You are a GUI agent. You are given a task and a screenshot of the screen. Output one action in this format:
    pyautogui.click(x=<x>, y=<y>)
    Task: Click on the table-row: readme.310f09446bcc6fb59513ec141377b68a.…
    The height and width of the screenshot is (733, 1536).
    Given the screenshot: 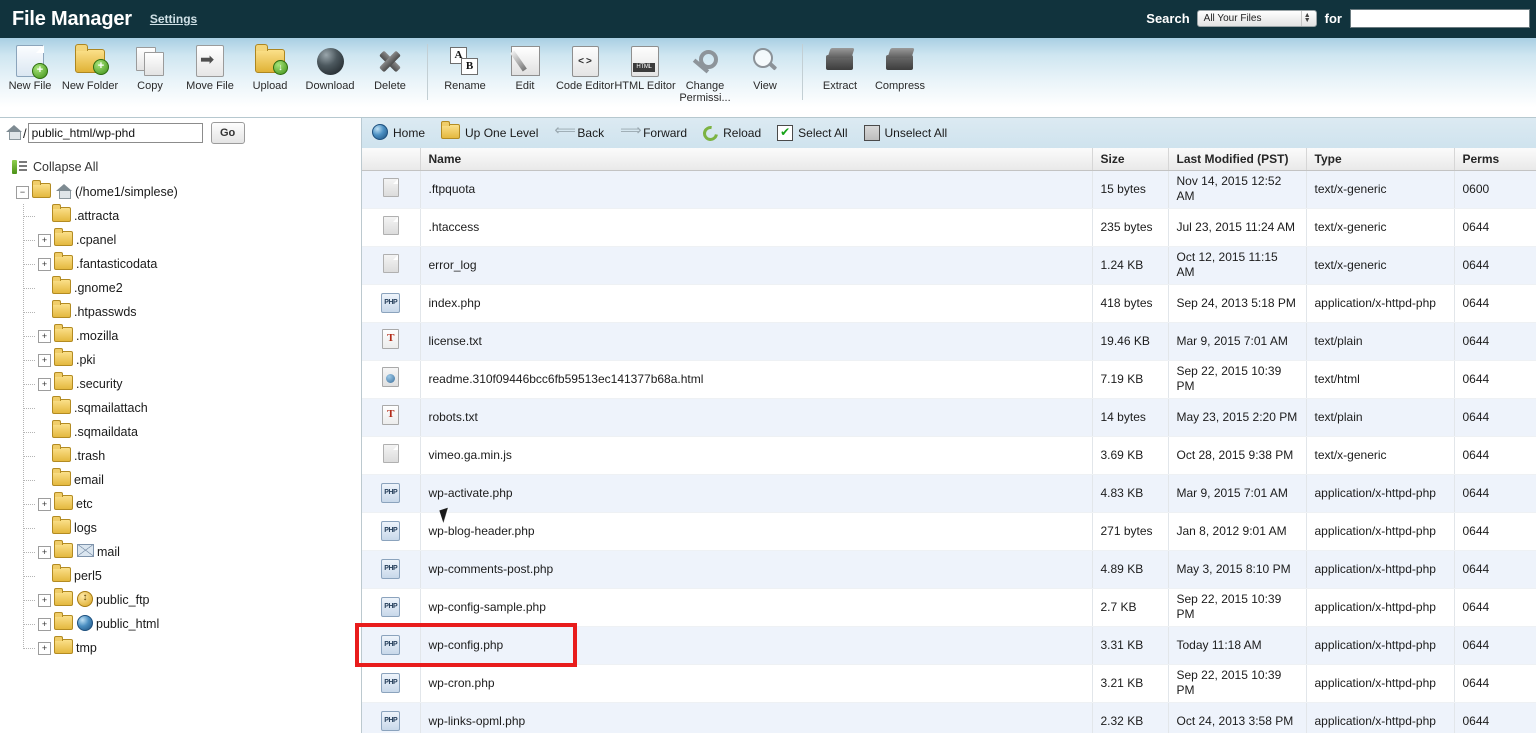 What is the action you would take?
    pyautogui.click(x=949, y=379)
    